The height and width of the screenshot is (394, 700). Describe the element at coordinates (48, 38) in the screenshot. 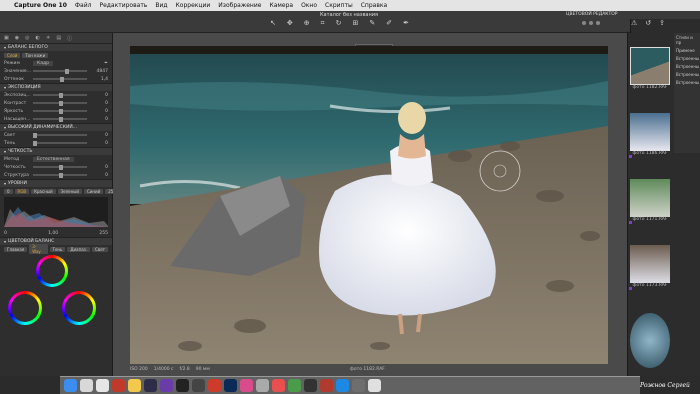

I see `exposure-tab-icon: ☀` at that location.